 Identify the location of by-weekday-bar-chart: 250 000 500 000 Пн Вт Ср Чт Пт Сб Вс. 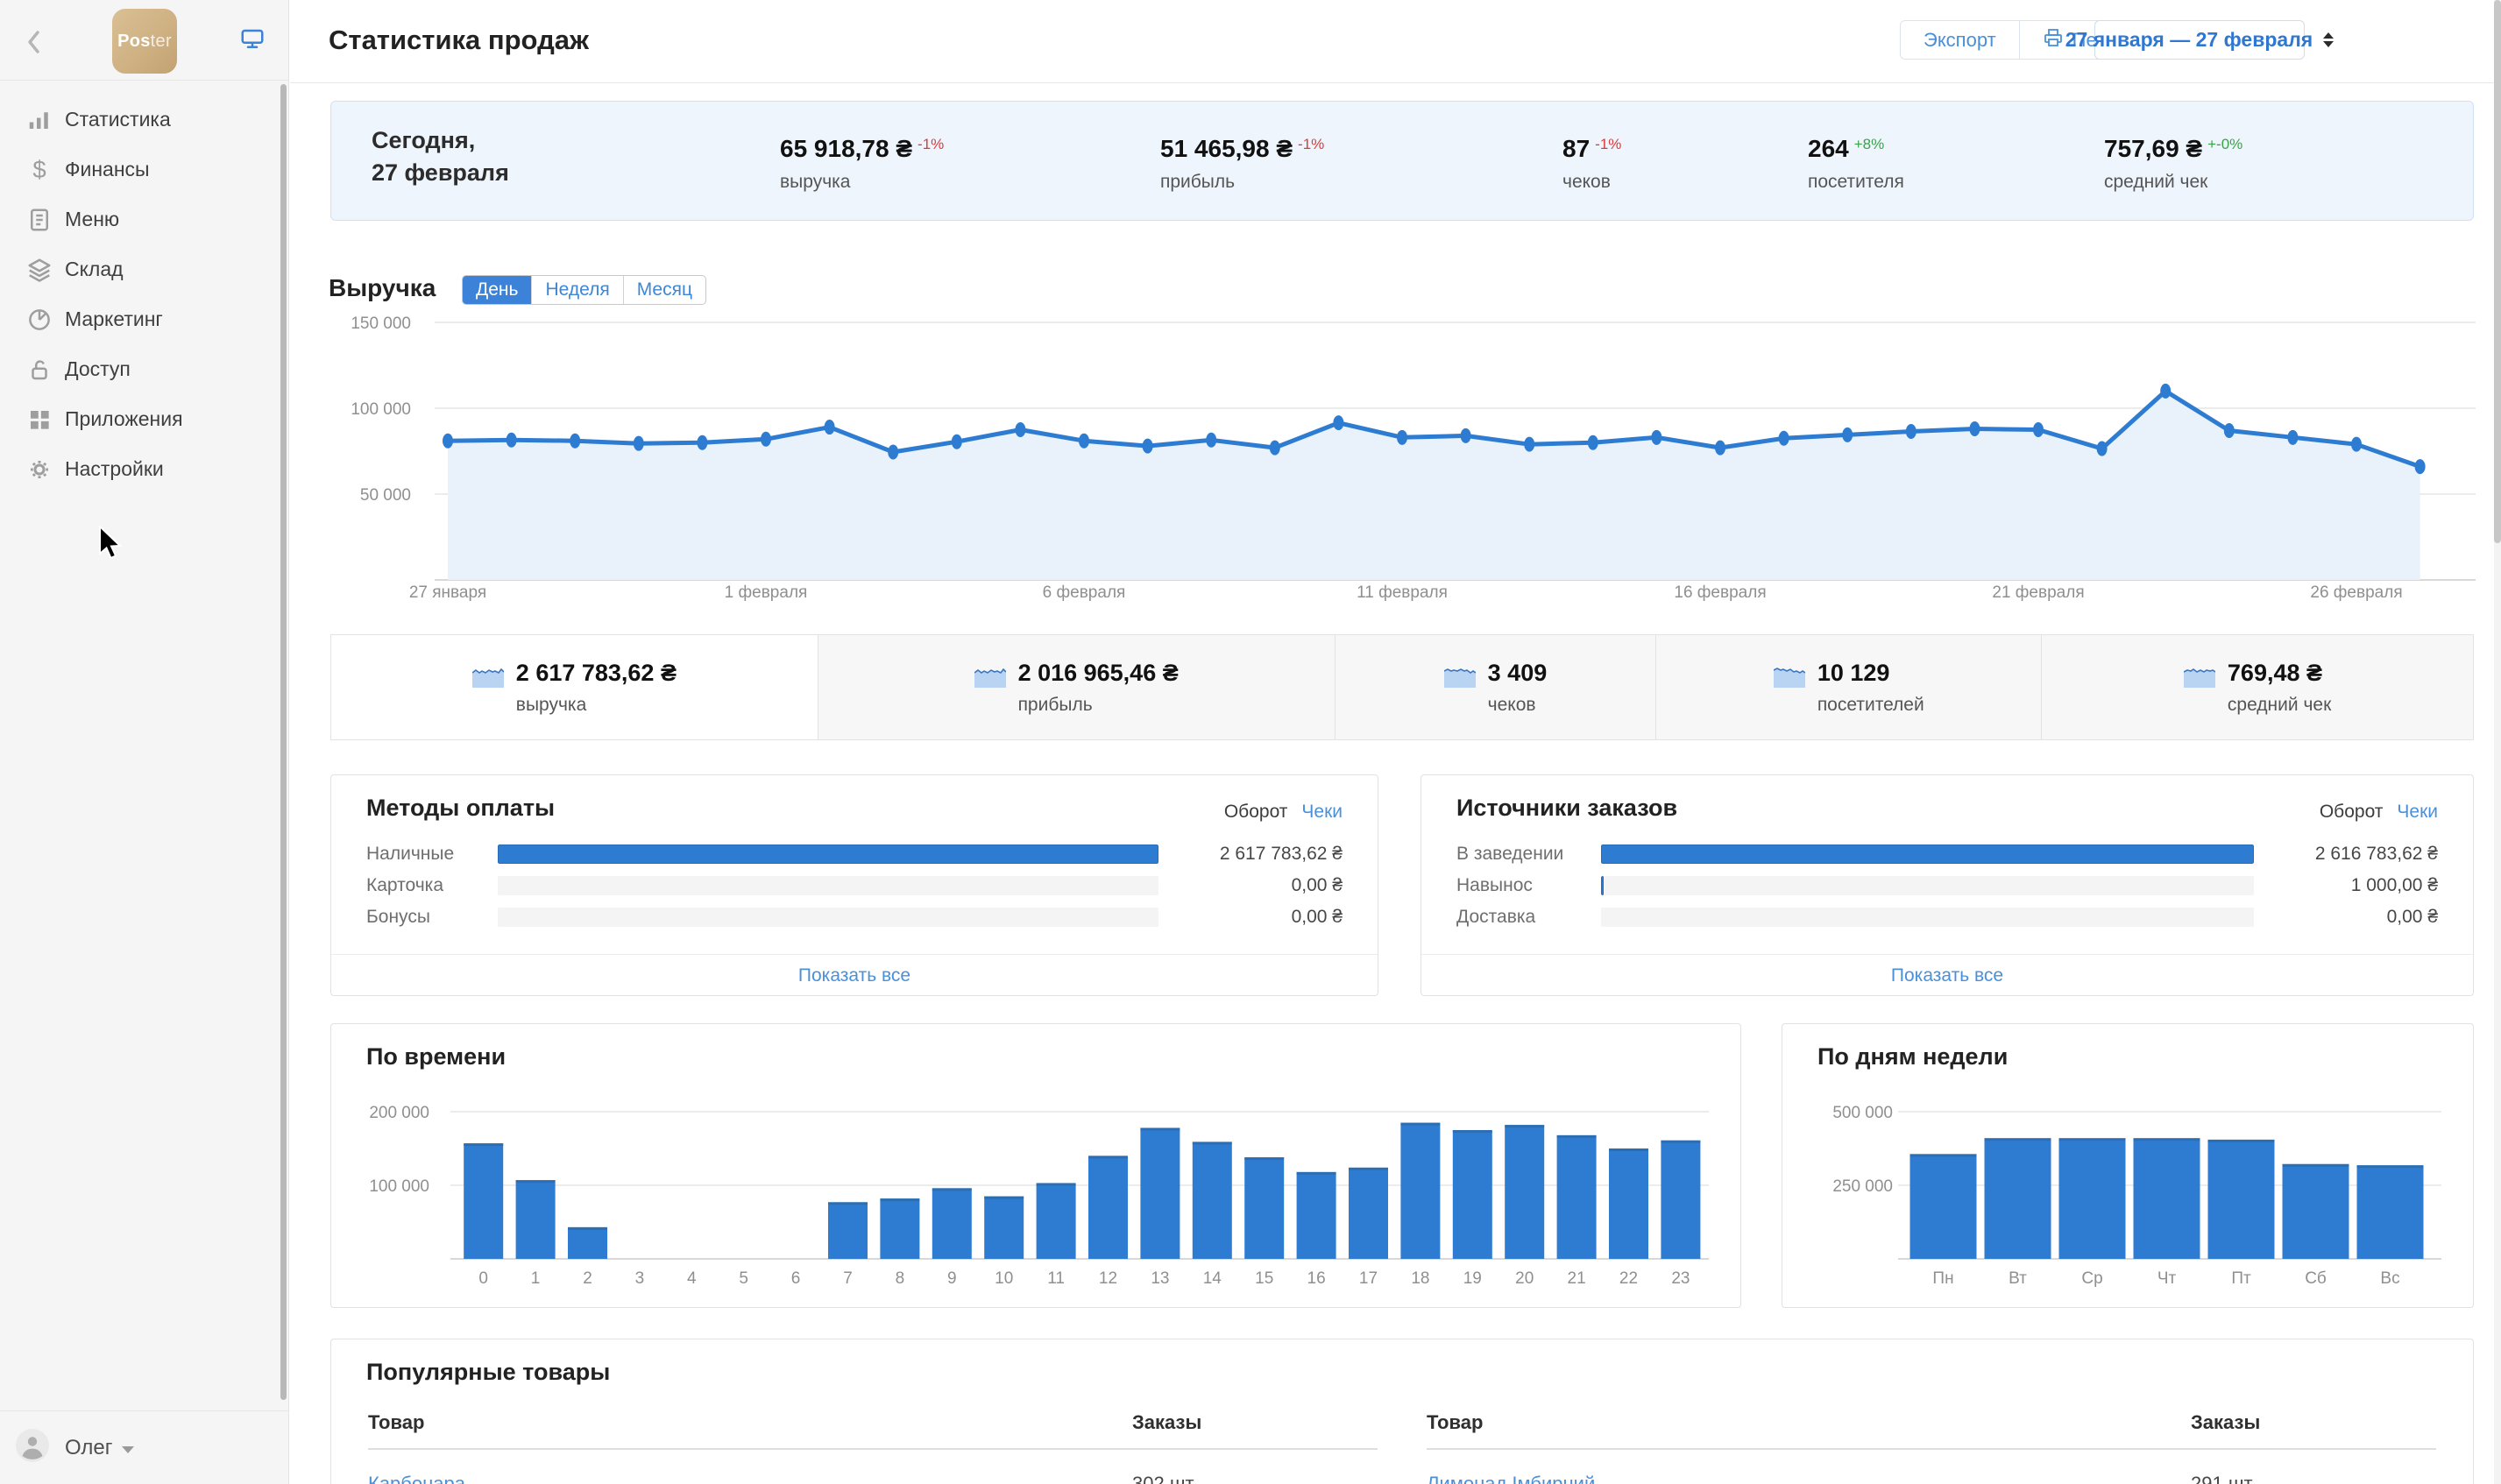
(2127, 1165).